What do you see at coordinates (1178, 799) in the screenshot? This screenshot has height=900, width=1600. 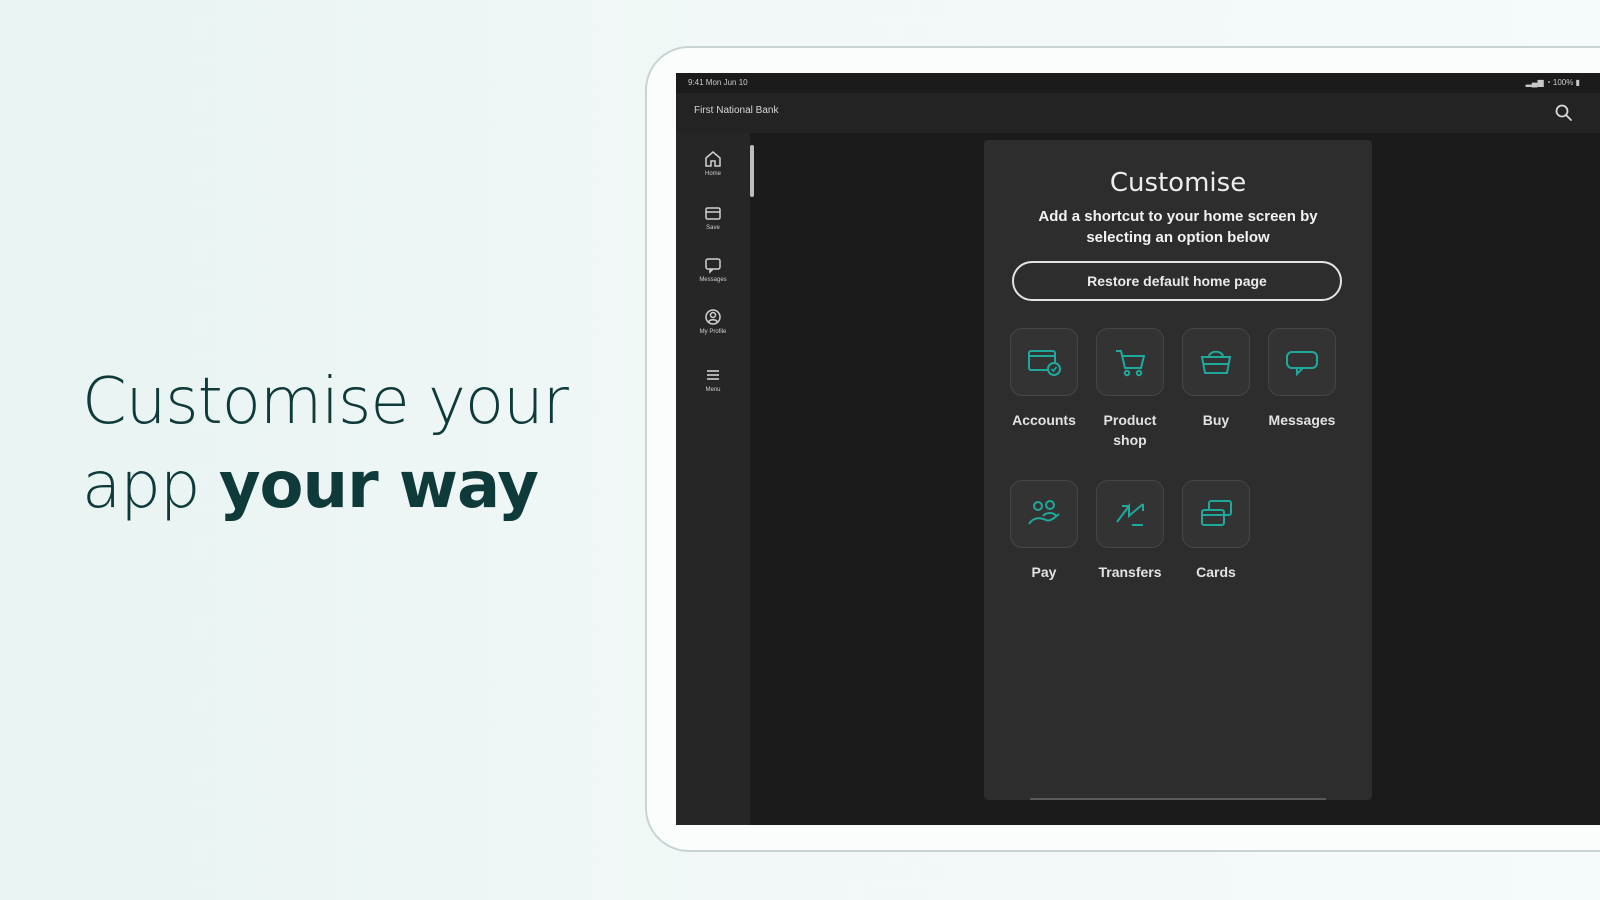 I see `panel-bottom-divider` at bounding box center [1178, 799].